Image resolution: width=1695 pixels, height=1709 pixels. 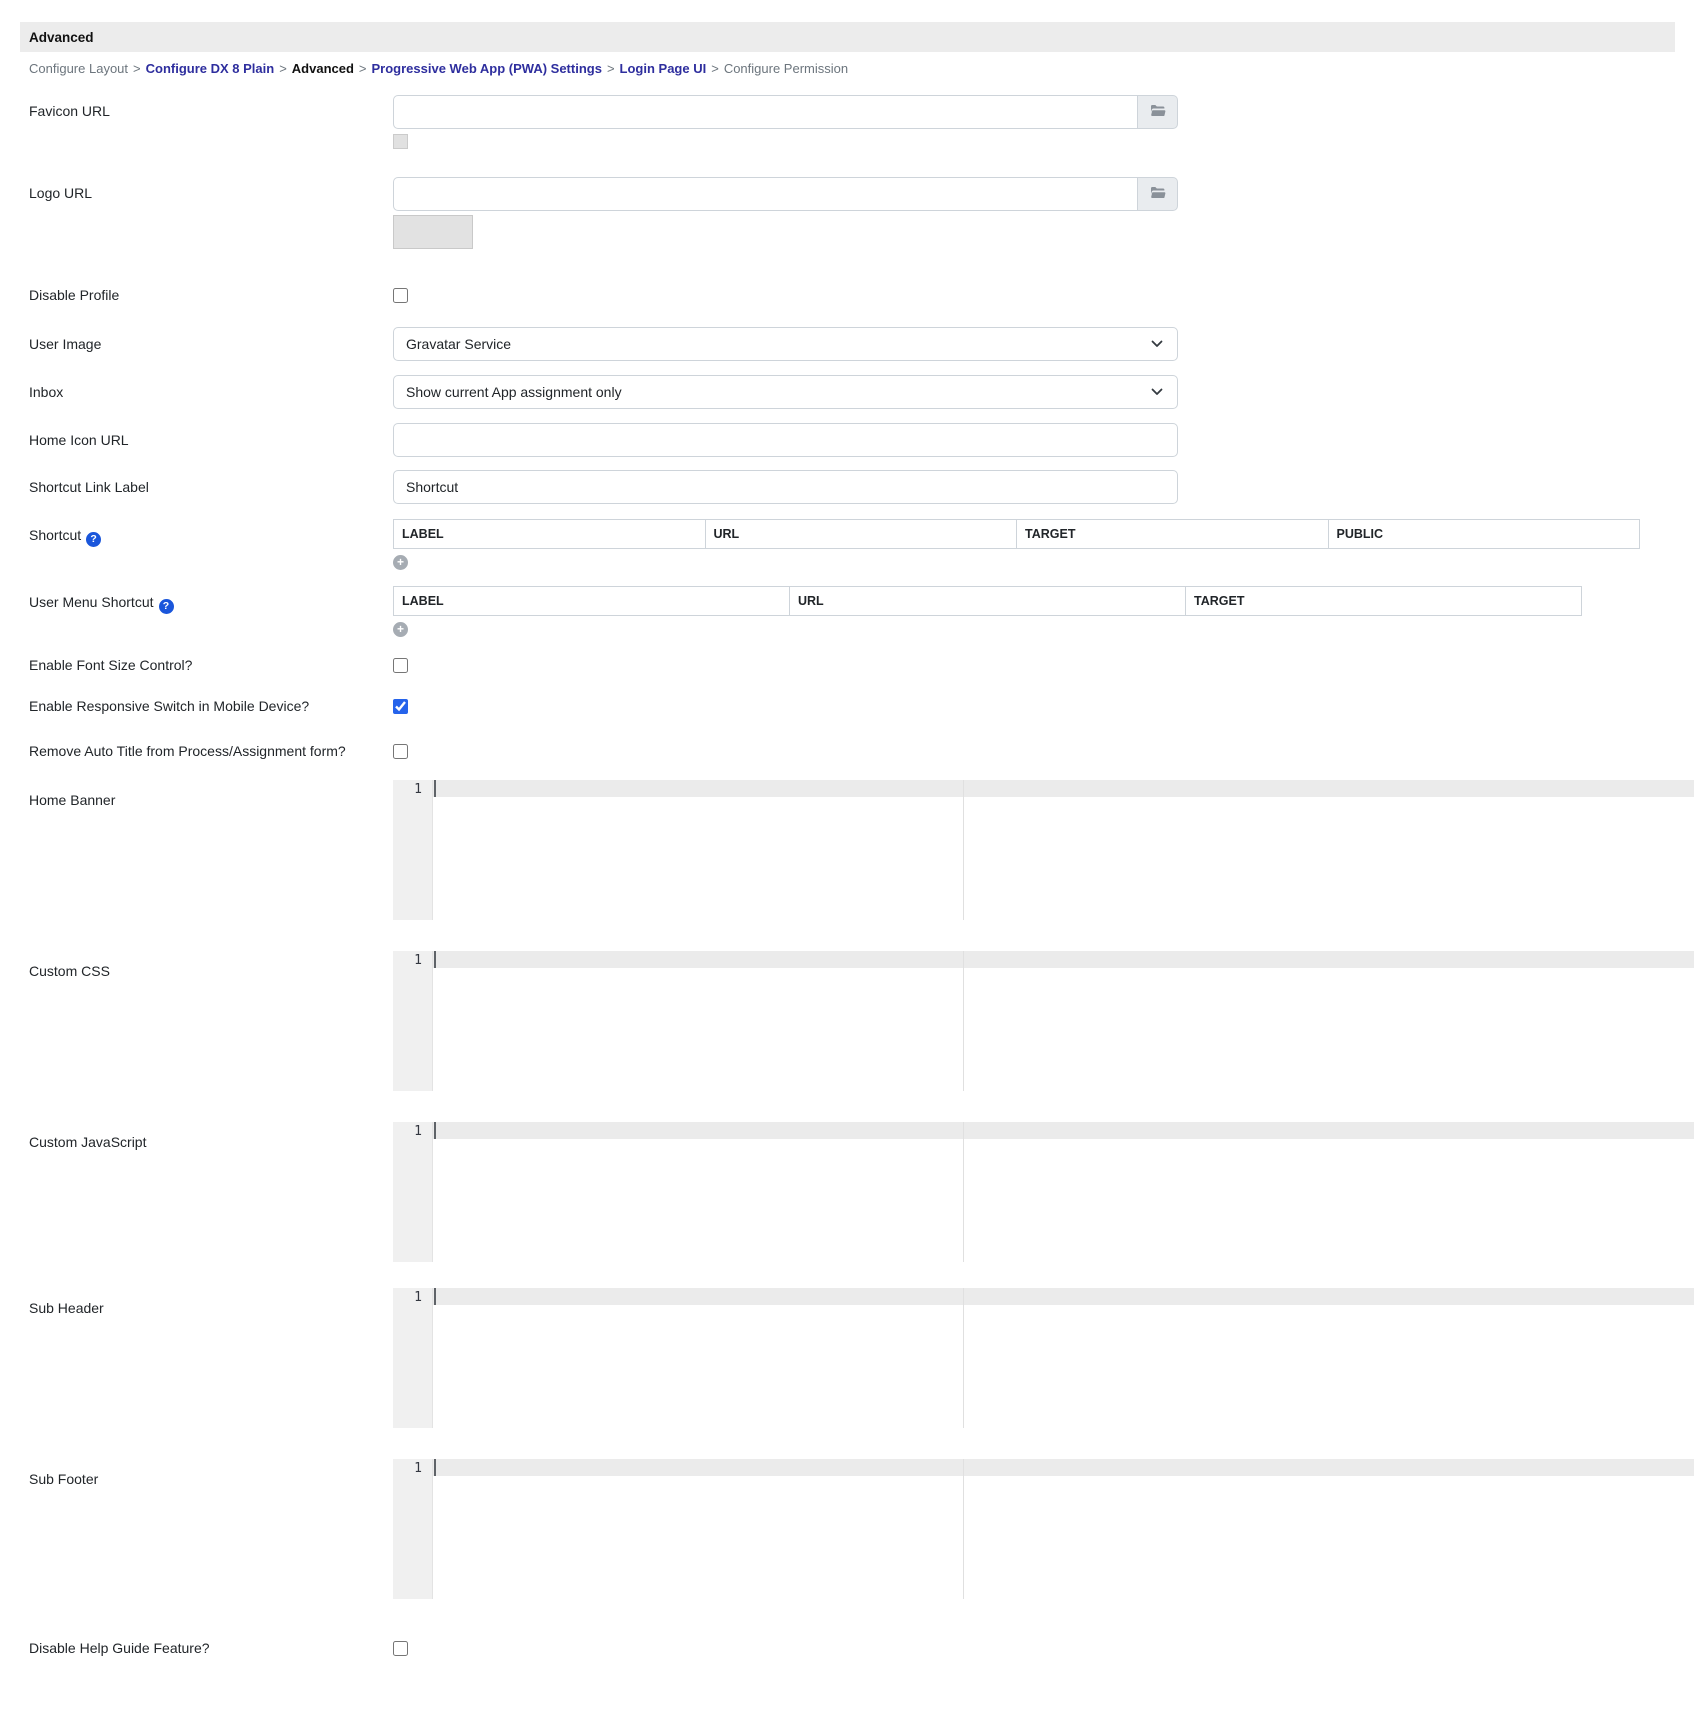 I want to click on field-row-custom-javascript: Custom JavaScript 1, so click(x=862, y=1192).